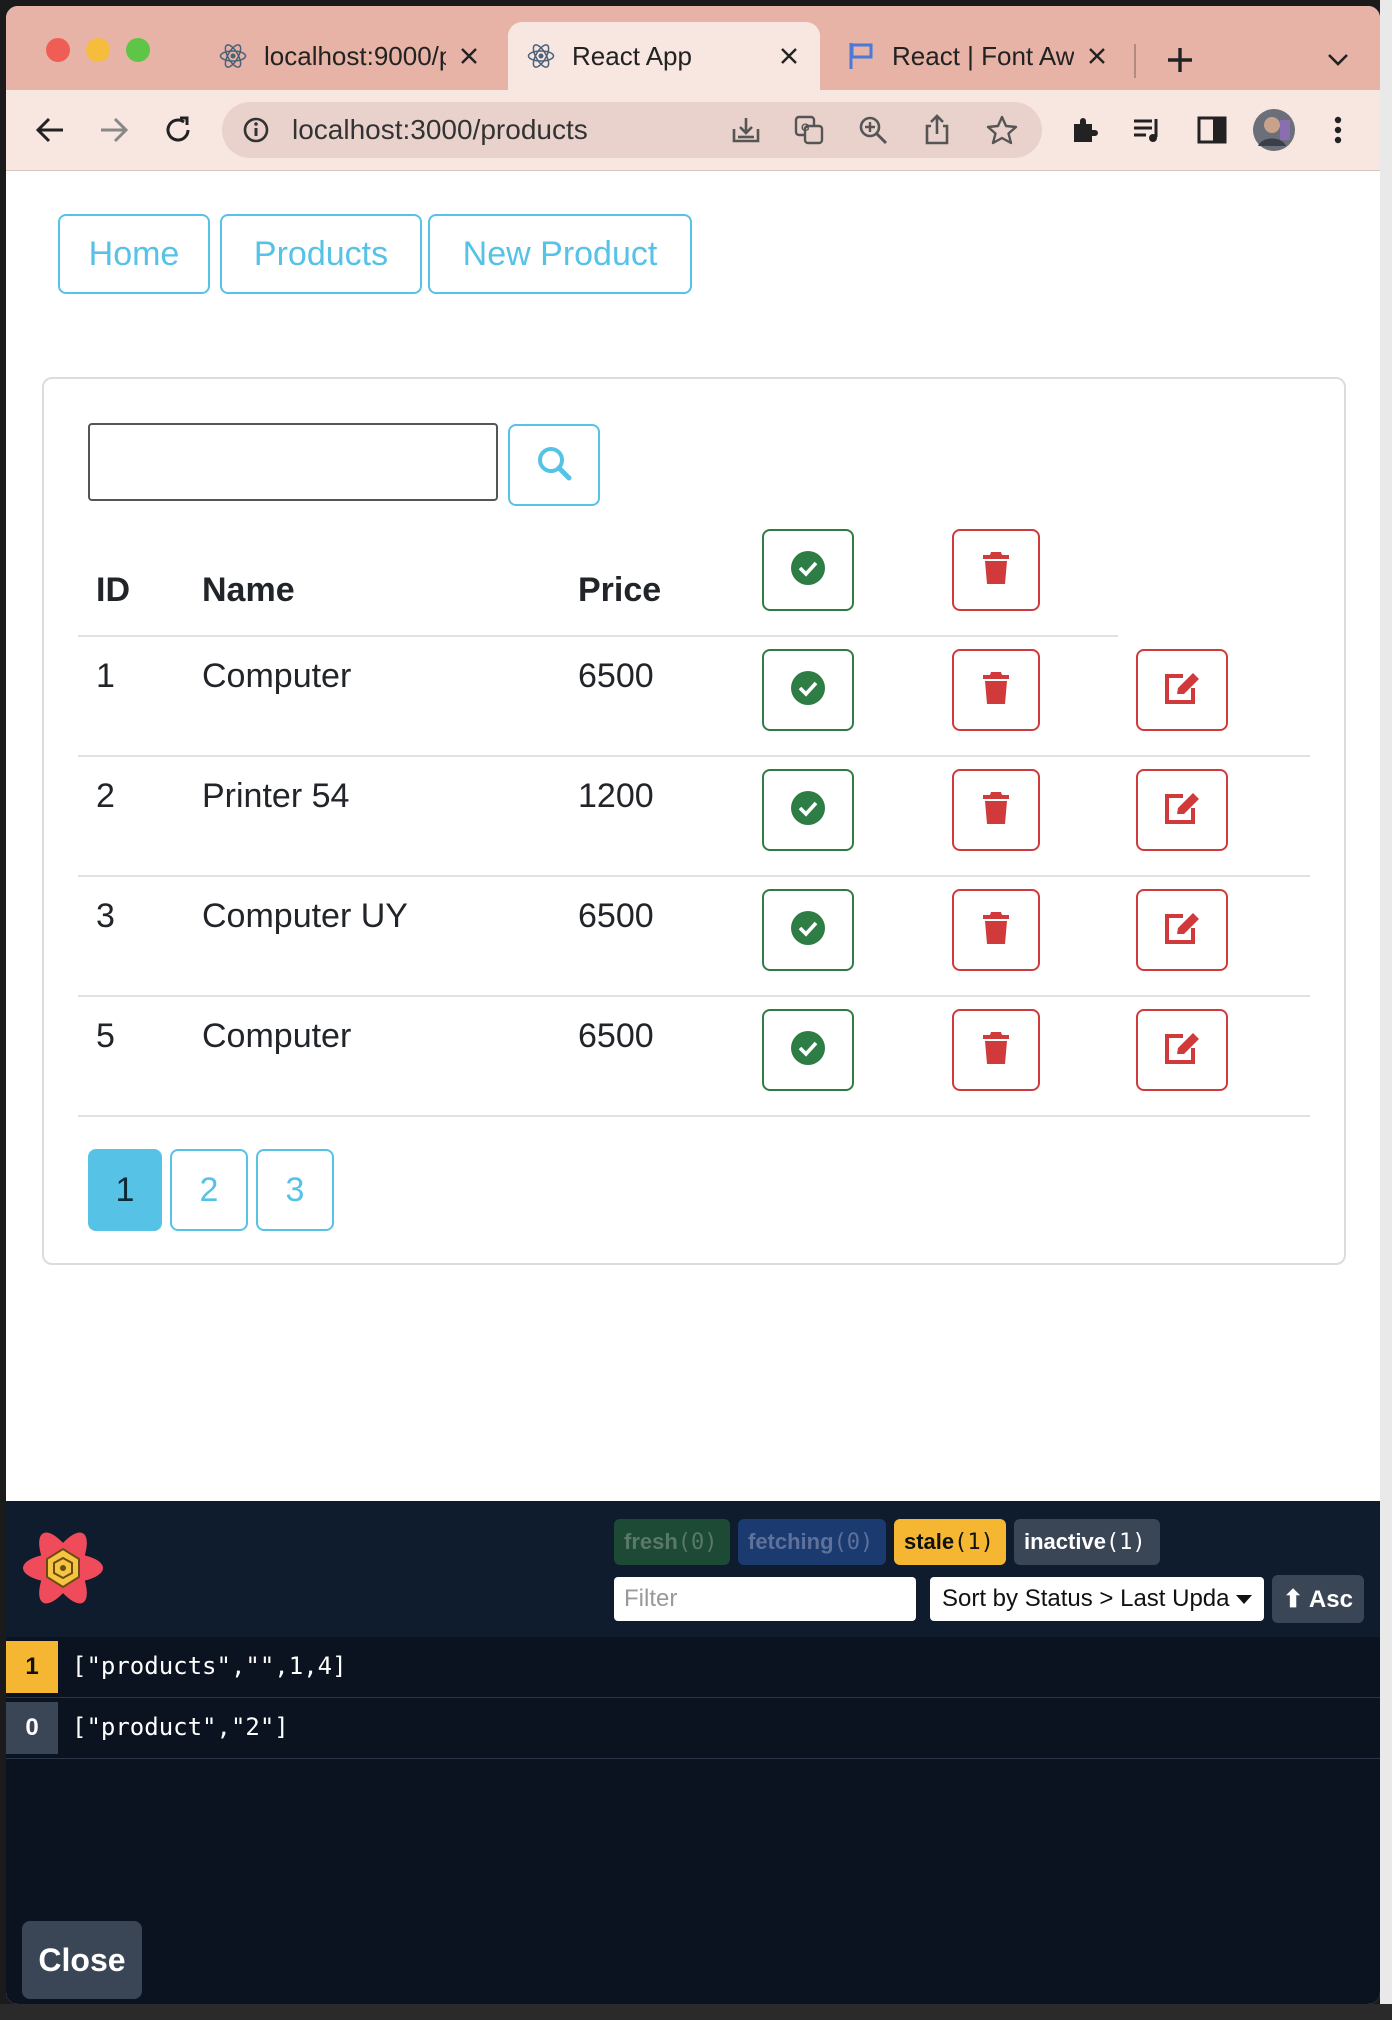 The image size is (1392, 2020). Describe the element at coordinates (277, 1036) in the screenshot. I see `row-name: Computer` at that location.